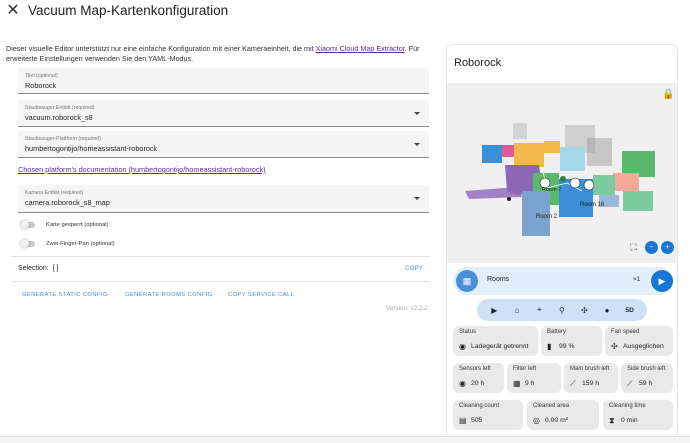 This screenshot has width=690, height=443. What do you see at coordinates (557, 332) in the screenshot?
I see `tile-label: Battery` at bounding box center [557, 332].